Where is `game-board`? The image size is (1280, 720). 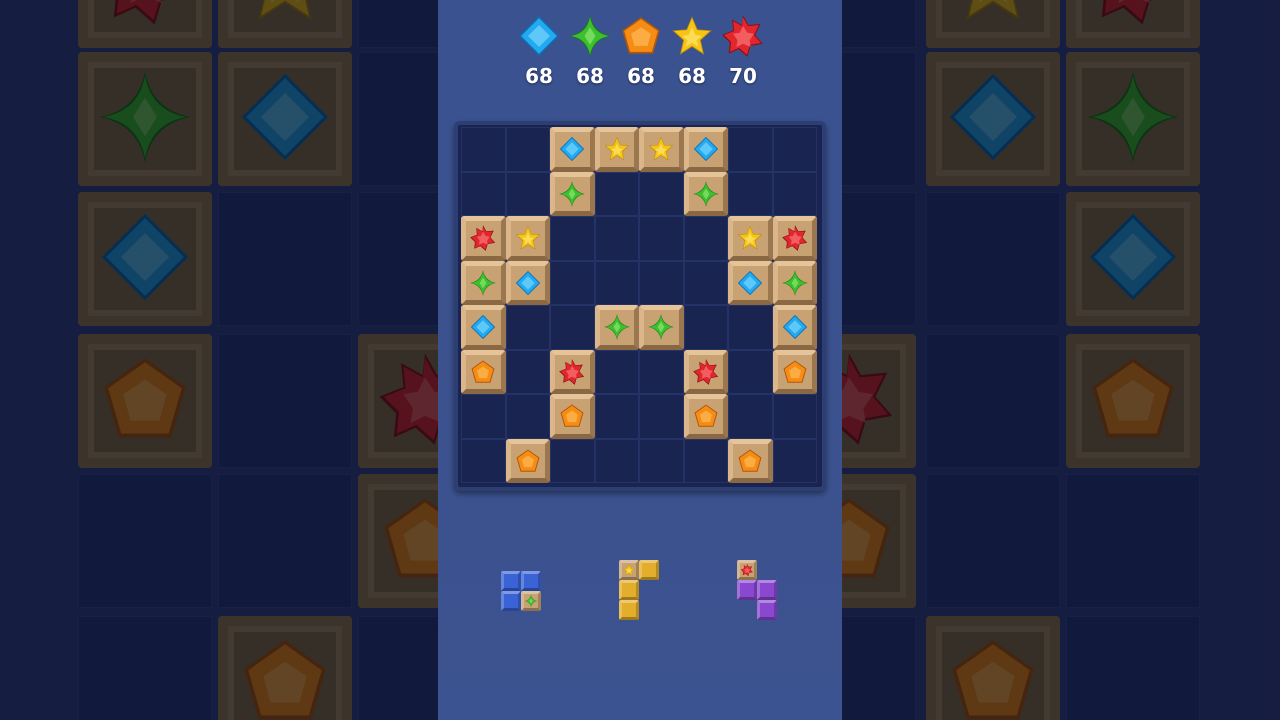 game-board is located at coordinates (640, 306).